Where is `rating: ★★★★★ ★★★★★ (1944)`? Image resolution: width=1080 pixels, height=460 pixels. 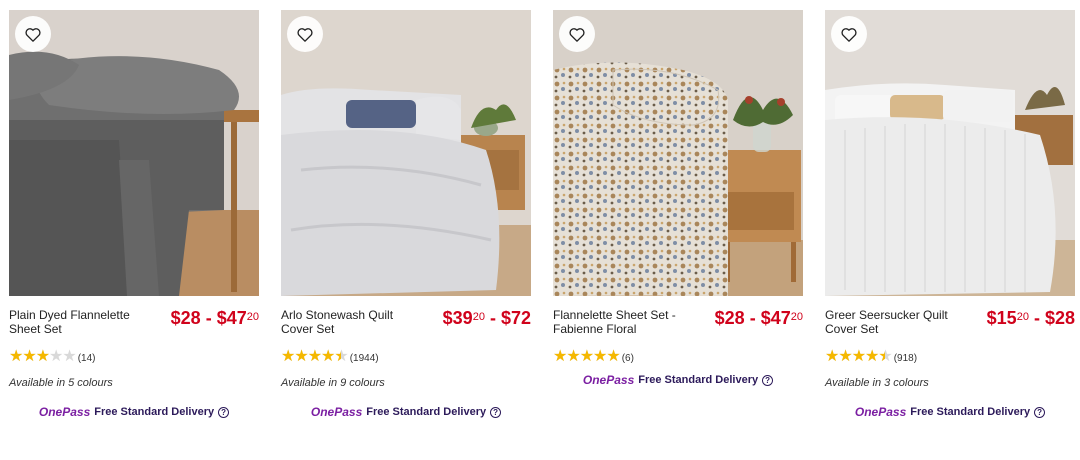 rating: ★★★★★ ★★★★★ (1944) is located at coordinates (406, 357).